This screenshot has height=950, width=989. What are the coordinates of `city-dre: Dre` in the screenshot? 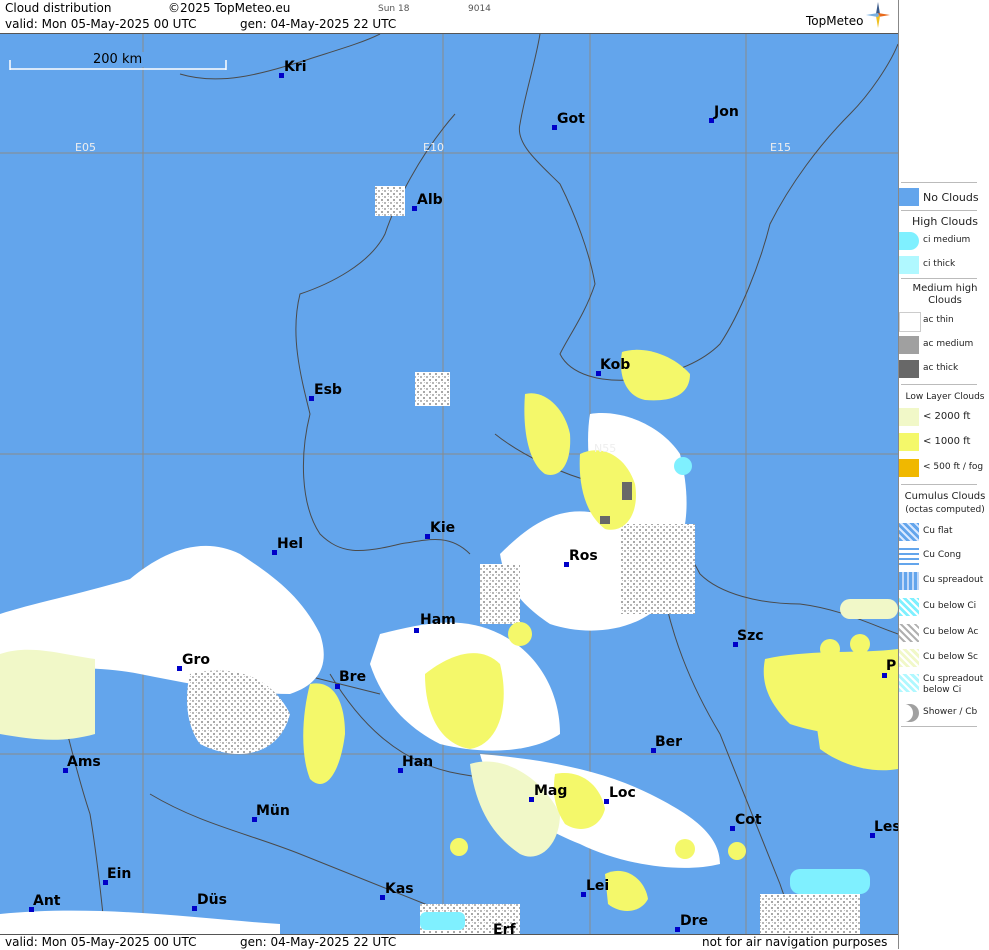 It's located at (694, 921).